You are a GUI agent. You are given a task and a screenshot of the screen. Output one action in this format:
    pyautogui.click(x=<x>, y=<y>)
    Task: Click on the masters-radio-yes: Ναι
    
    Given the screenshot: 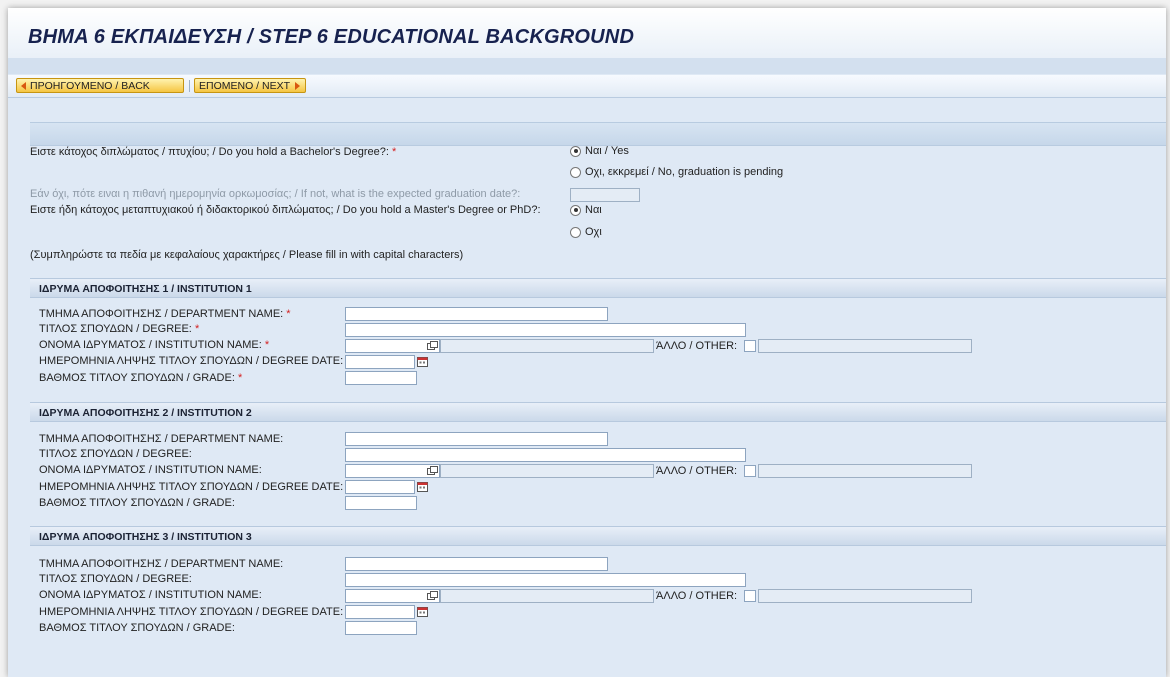 What is the action you would take?
    pyautogui.click(x=586, y=210)
    